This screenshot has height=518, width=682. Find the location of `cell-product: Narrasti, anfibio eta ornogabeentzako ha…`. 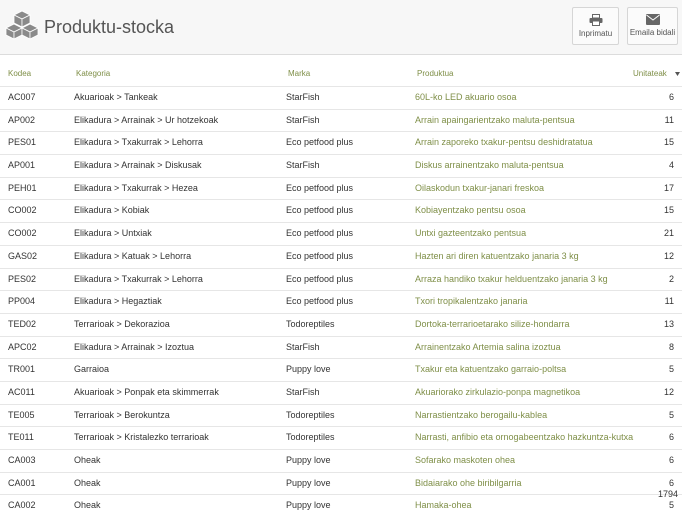

cell-product: Narrasti, anfibio eta ornogabeentzako ha… is located at coordinates (524, 437).